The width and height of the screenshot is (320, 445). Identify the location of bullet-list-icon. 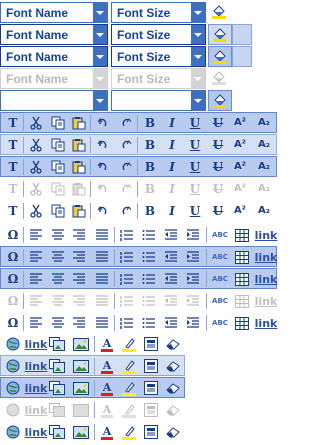
(149, 279).